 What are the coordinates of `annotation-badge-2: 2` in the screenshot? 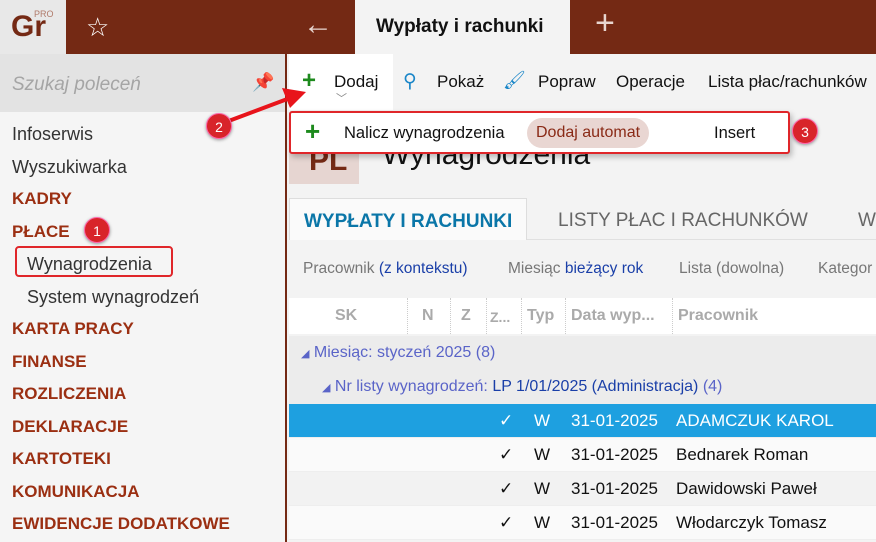 It's located at (219, 126).